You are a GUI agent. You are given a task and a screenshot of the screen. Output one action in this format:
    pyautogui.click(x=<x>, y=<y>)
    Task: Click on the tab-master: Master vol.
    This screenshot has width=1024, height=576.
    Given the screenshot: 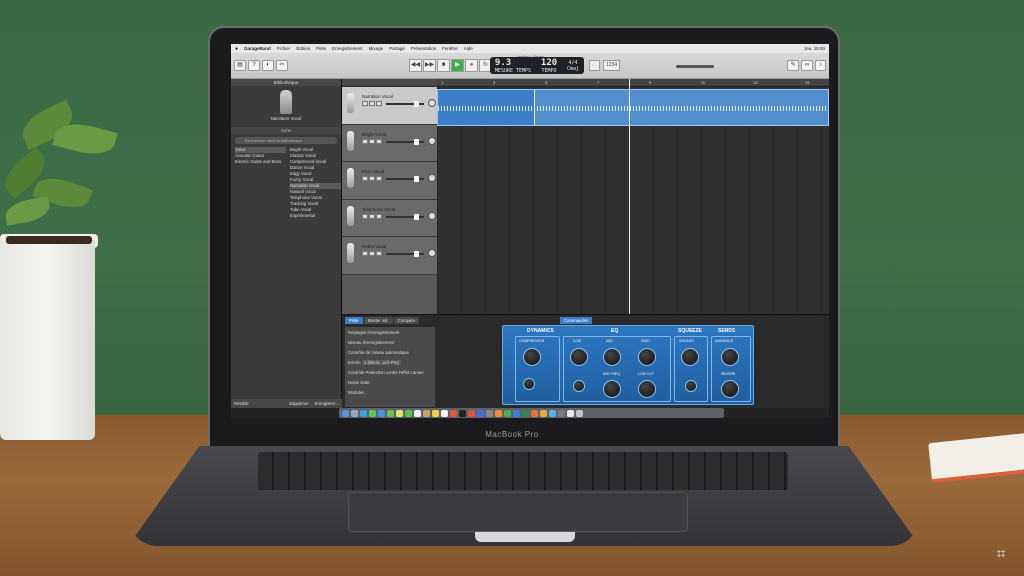 What is the action you would take?
    pyautogui.click(x=378, y=320)
    